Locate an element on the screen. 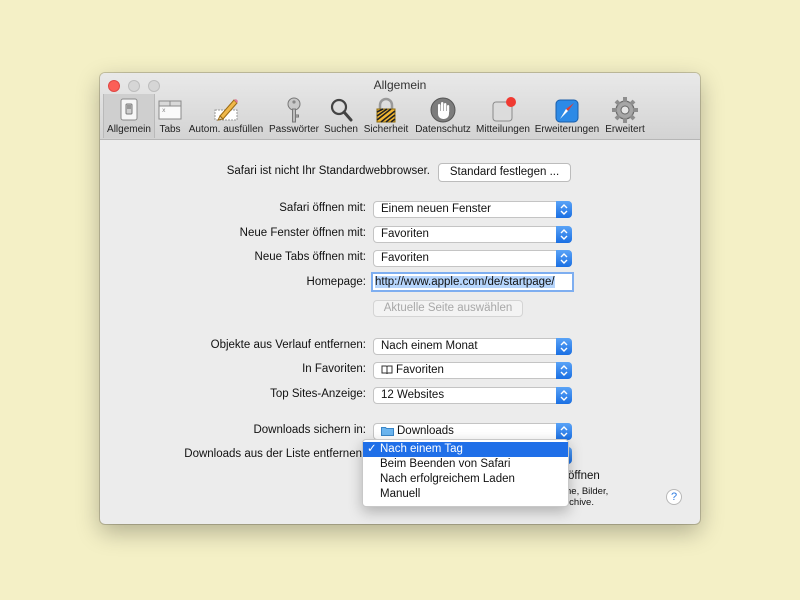  downloads-location-label: Downloads sichern in: is located at coordinates (309, 430).